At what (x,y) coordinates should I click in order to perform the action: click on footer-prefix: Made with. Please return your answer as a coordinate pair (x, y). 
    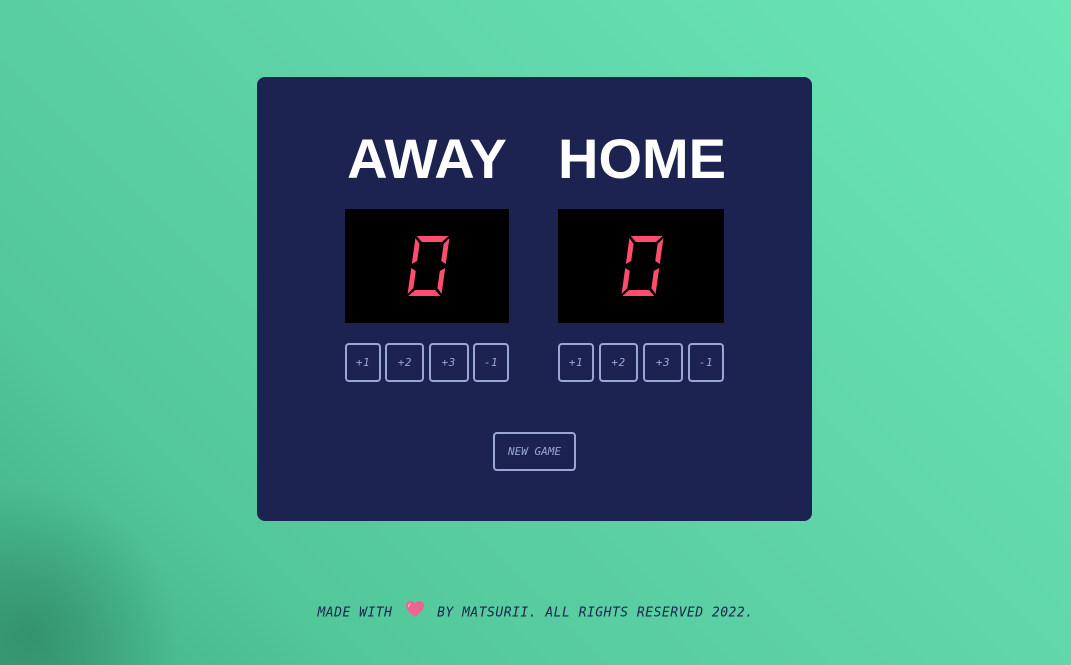
    Looking at the image, I should click on (355, 613).